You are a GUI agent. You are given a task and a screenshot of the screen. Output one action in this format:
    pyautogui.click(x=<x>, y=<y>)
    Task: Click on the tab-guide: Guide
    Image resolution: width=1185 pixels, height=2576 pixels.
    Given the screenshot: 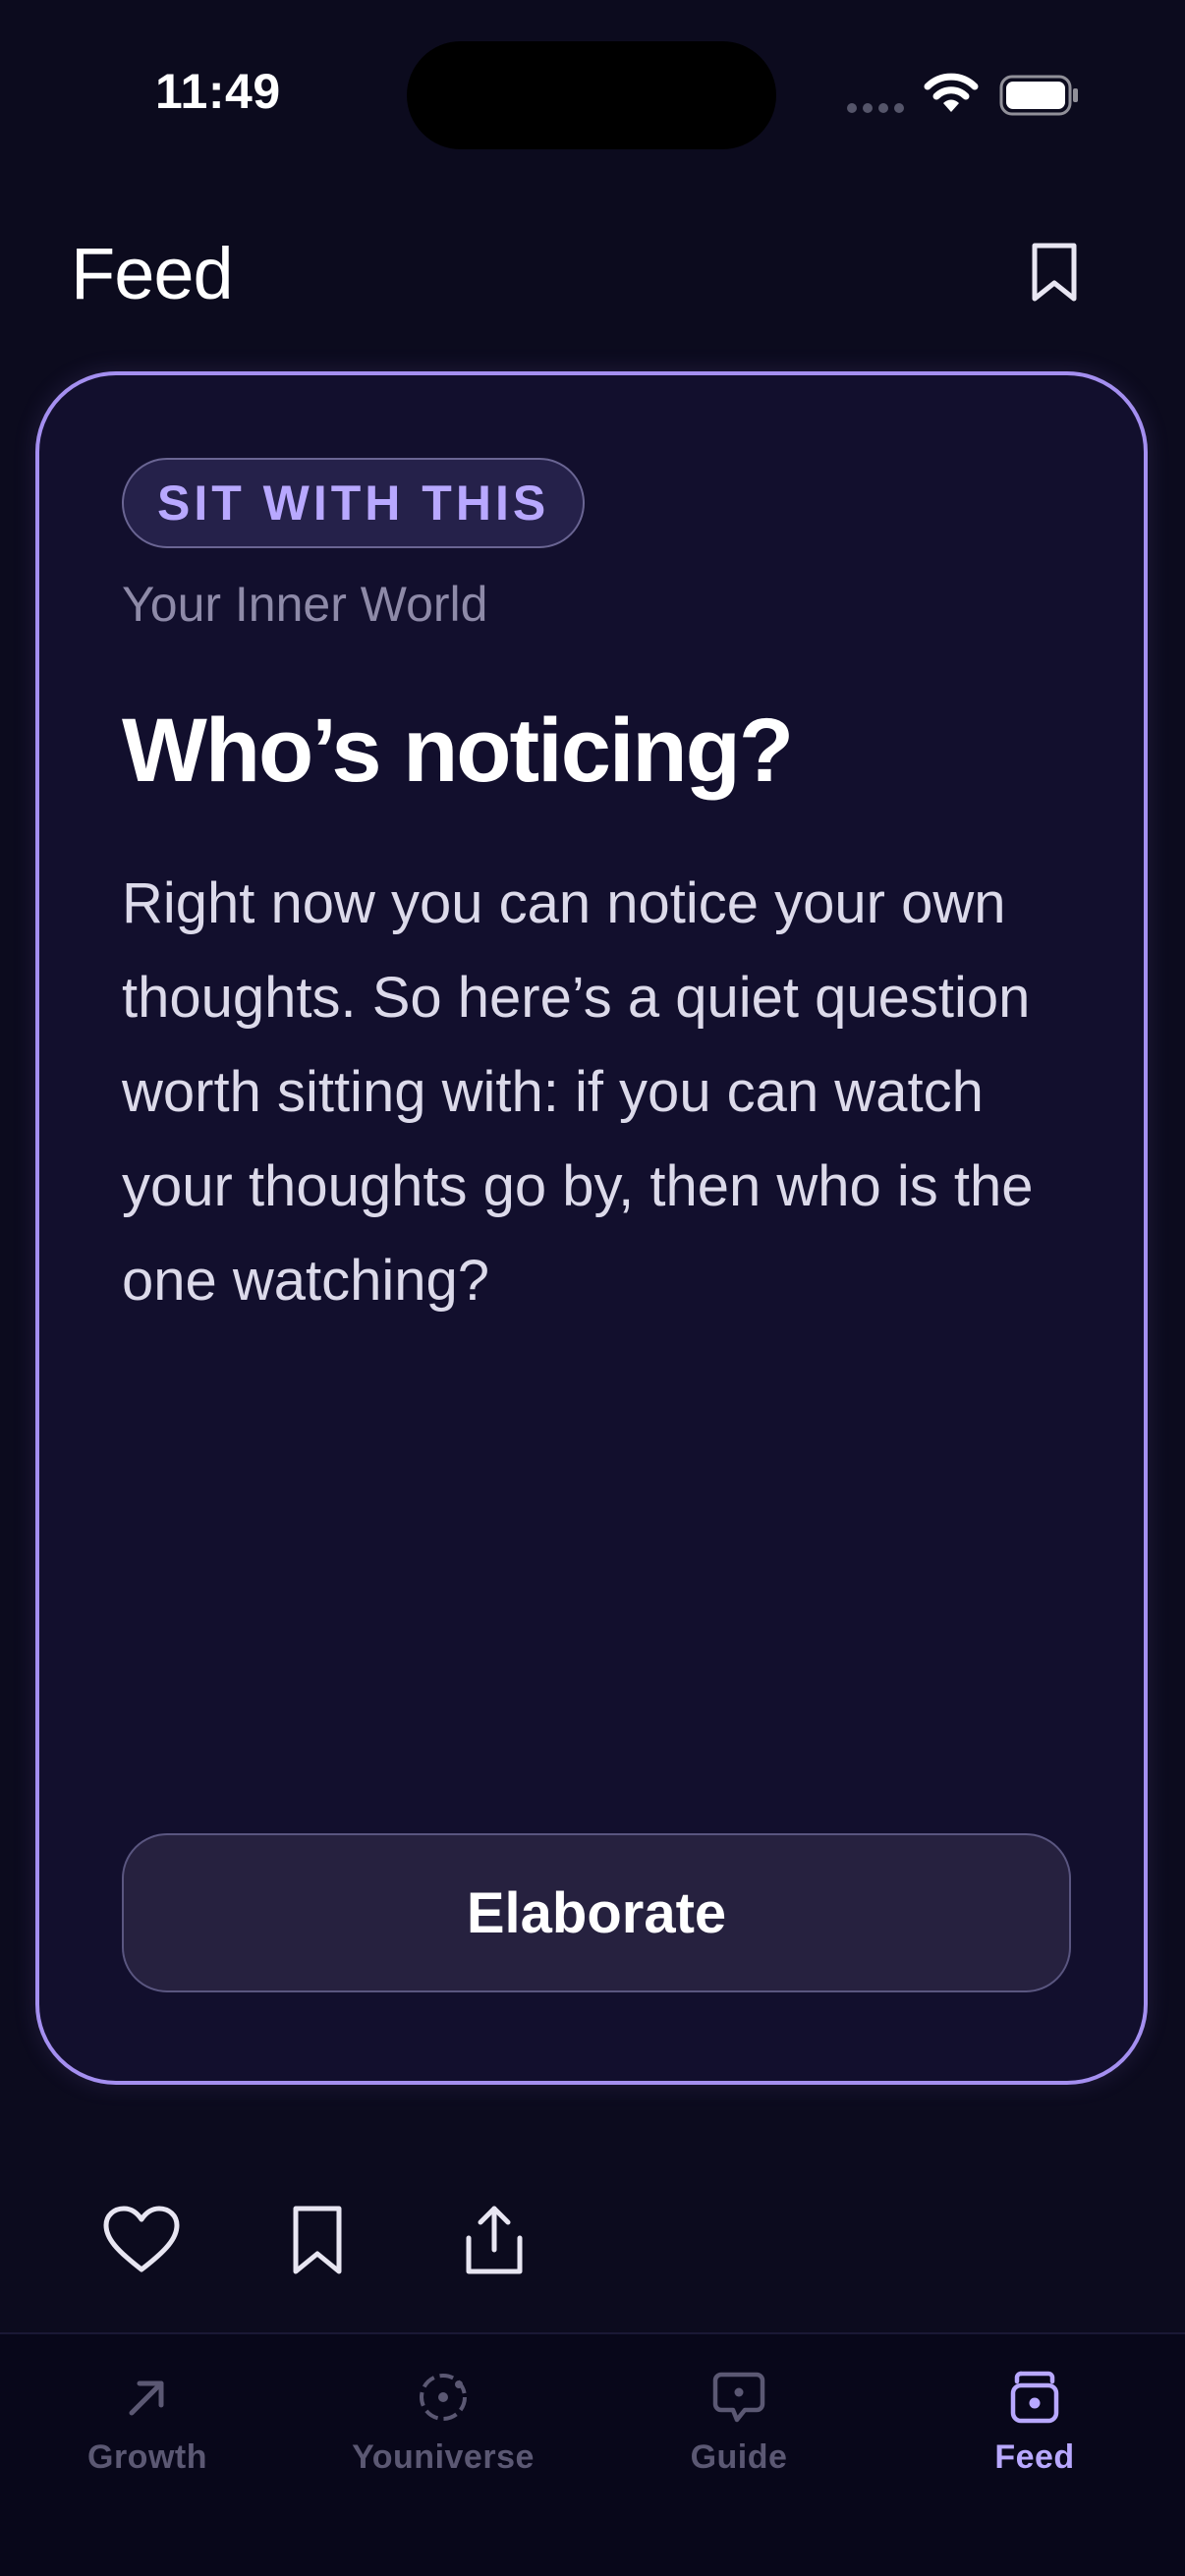 What is the action you would take?
    pyautogui.click(x=739, y=2422)
    